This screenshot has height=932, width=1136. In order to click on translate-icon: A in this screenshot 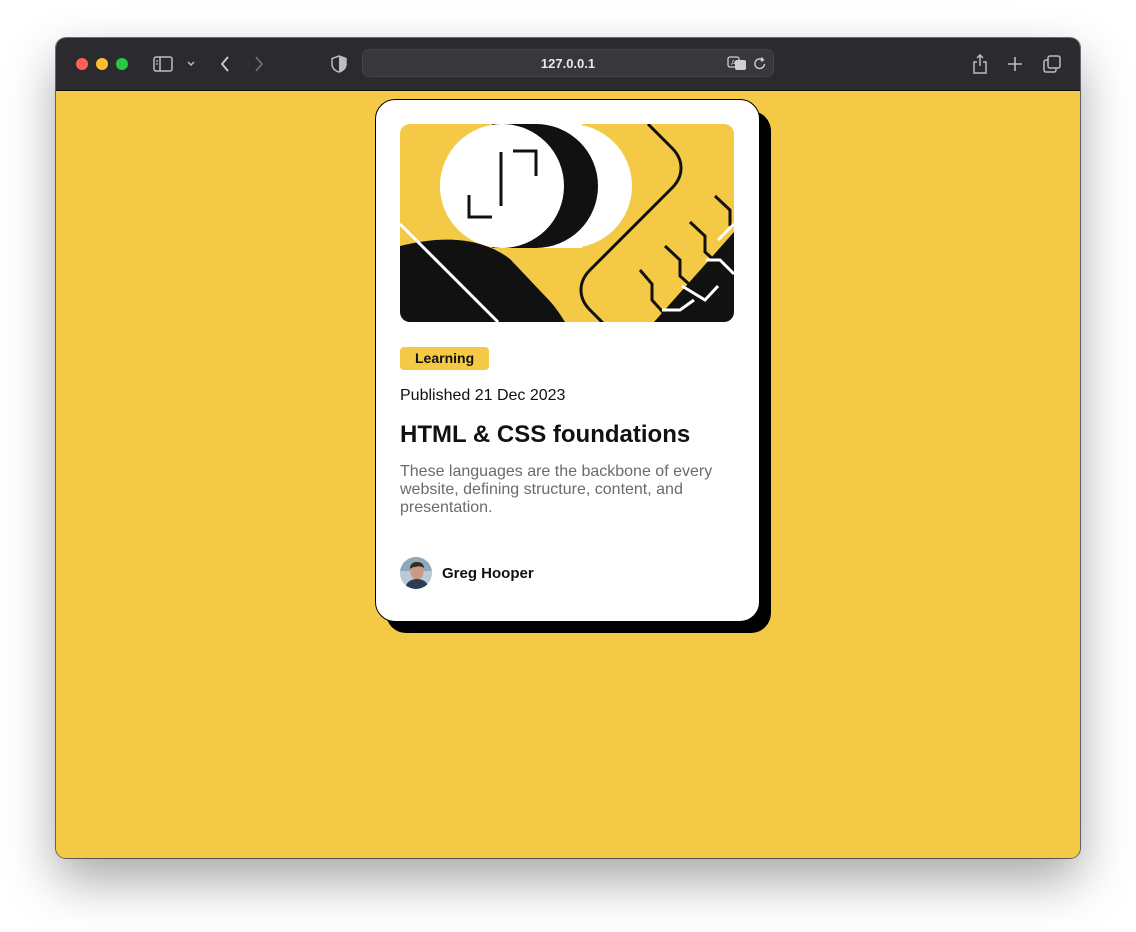, I will do `click(737, 65)`.